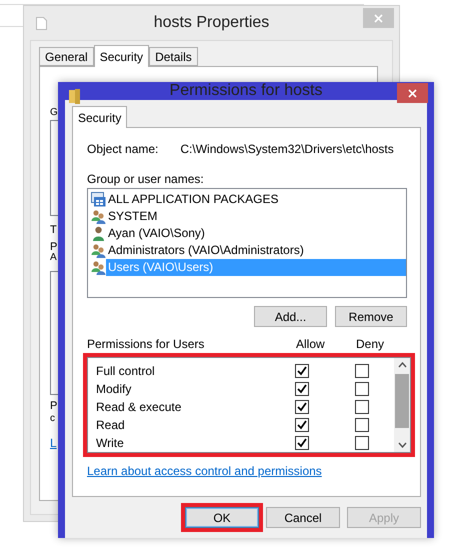  What do you see at coordinates (53, 257) in the screenshot?
I see `label-text: A` at bounding box center [53, 257].